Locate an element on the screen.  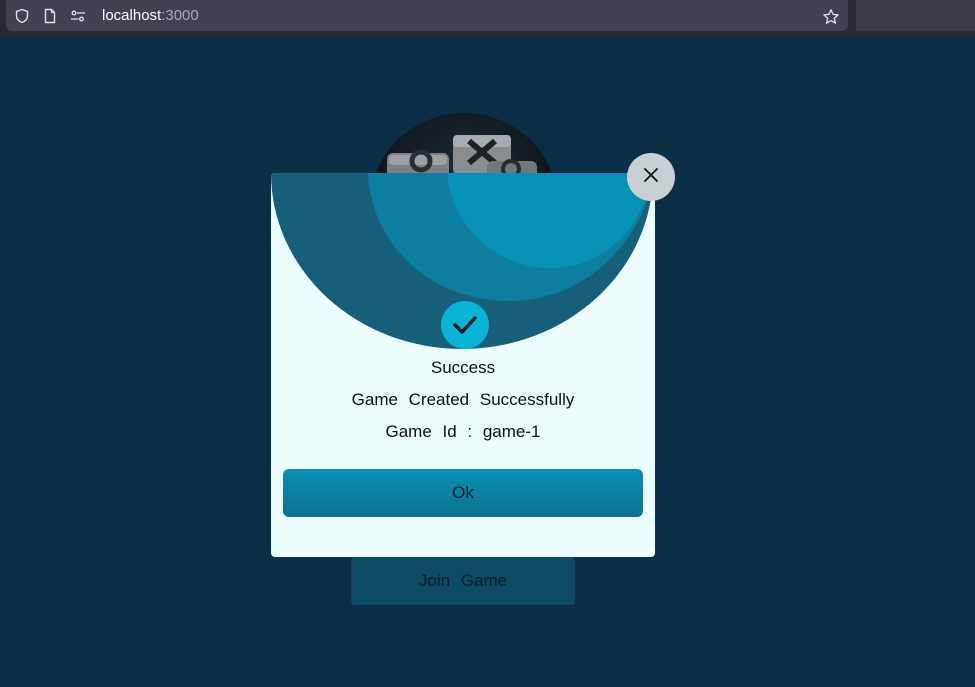
star-icon is located at coordinates (830, 16).